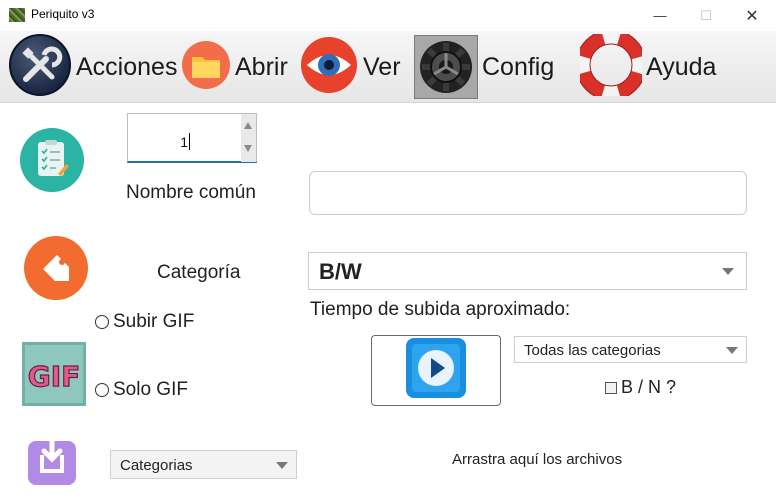  Describe the element at coordinates (446, 67) in the screenshot. I see `gear-icon` at that location.